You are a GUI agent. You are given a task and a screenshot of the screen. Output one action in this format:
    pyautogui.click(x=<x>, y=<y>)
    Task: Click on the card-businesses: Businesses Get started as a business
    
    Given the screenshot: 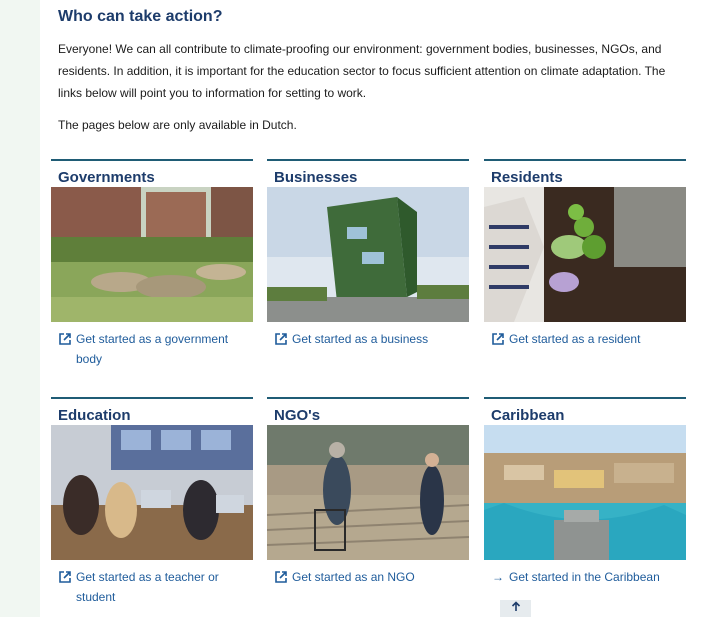 What is the action you would take?
    pyautogui.click(x=368, y=254)
    